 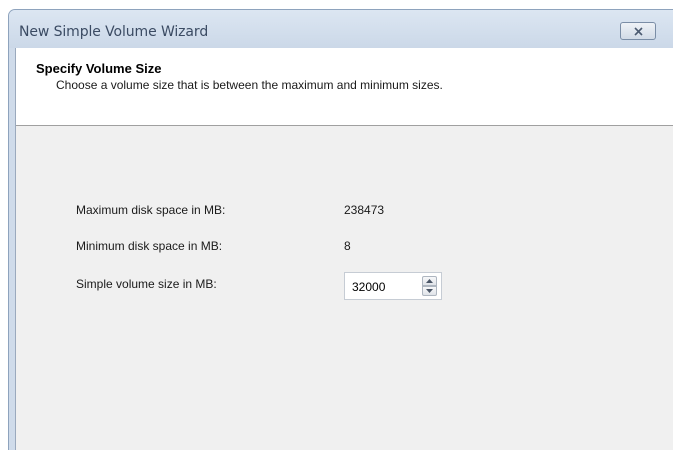 I want to click on title-bar: New Simple Volume Wizard, so click(x=341, y=29).